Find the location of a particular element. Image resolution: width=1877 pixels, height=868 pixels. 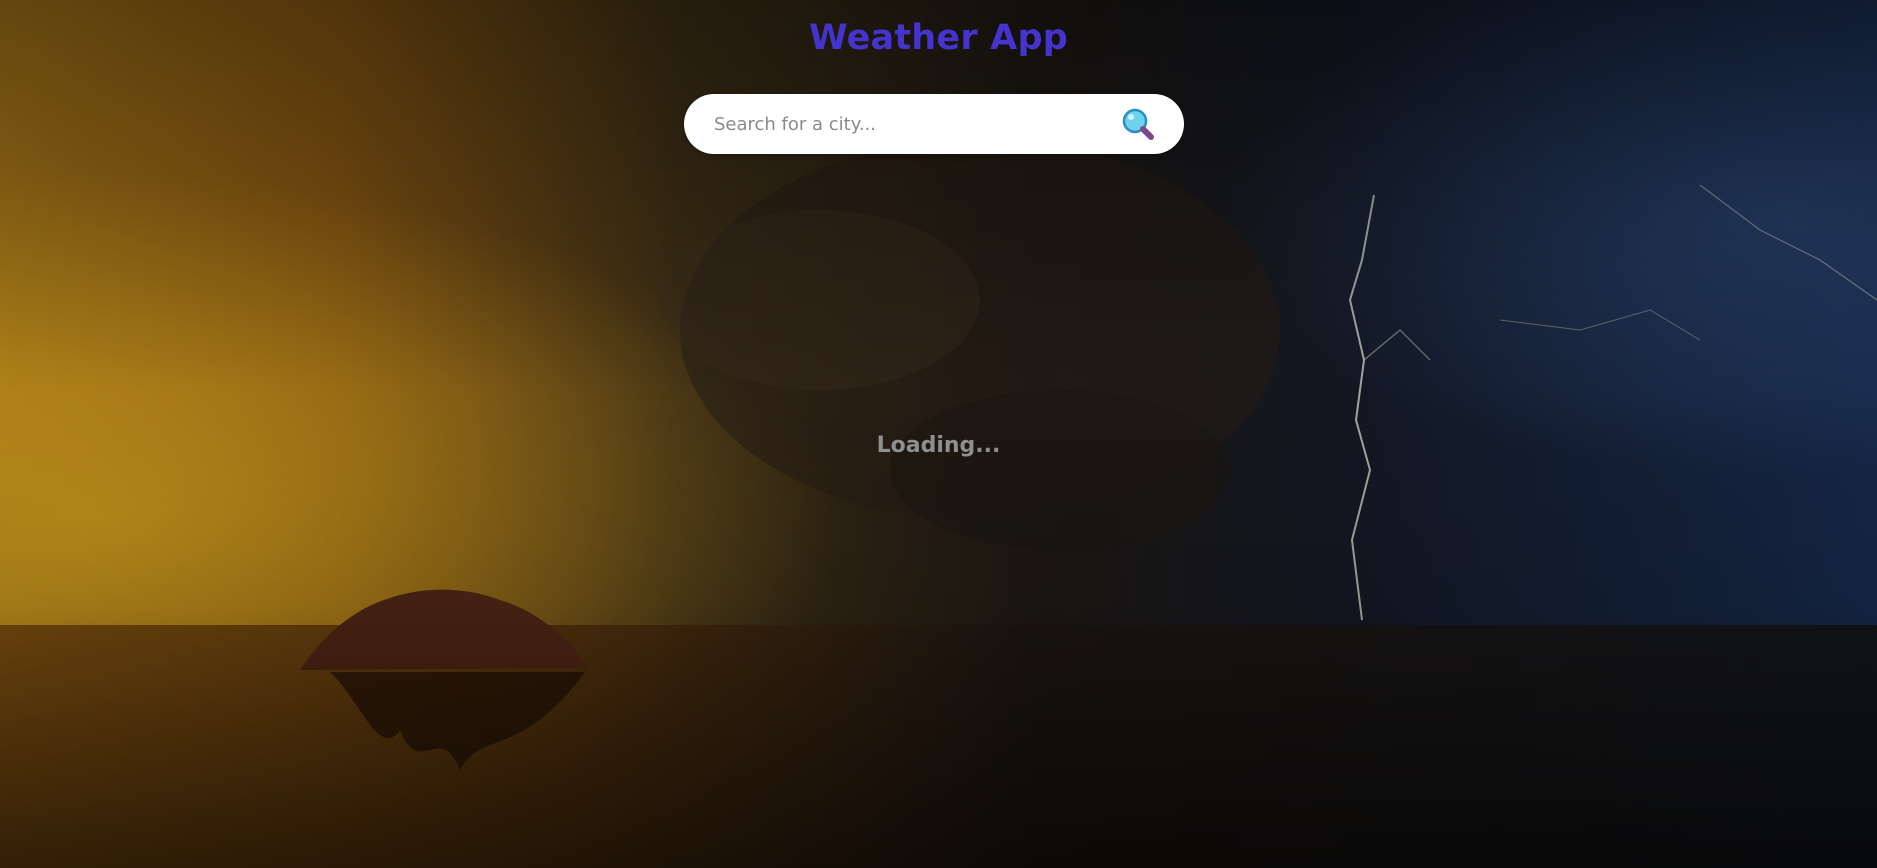

magnifying-glass-icon is located at coordinates (1138, 124).